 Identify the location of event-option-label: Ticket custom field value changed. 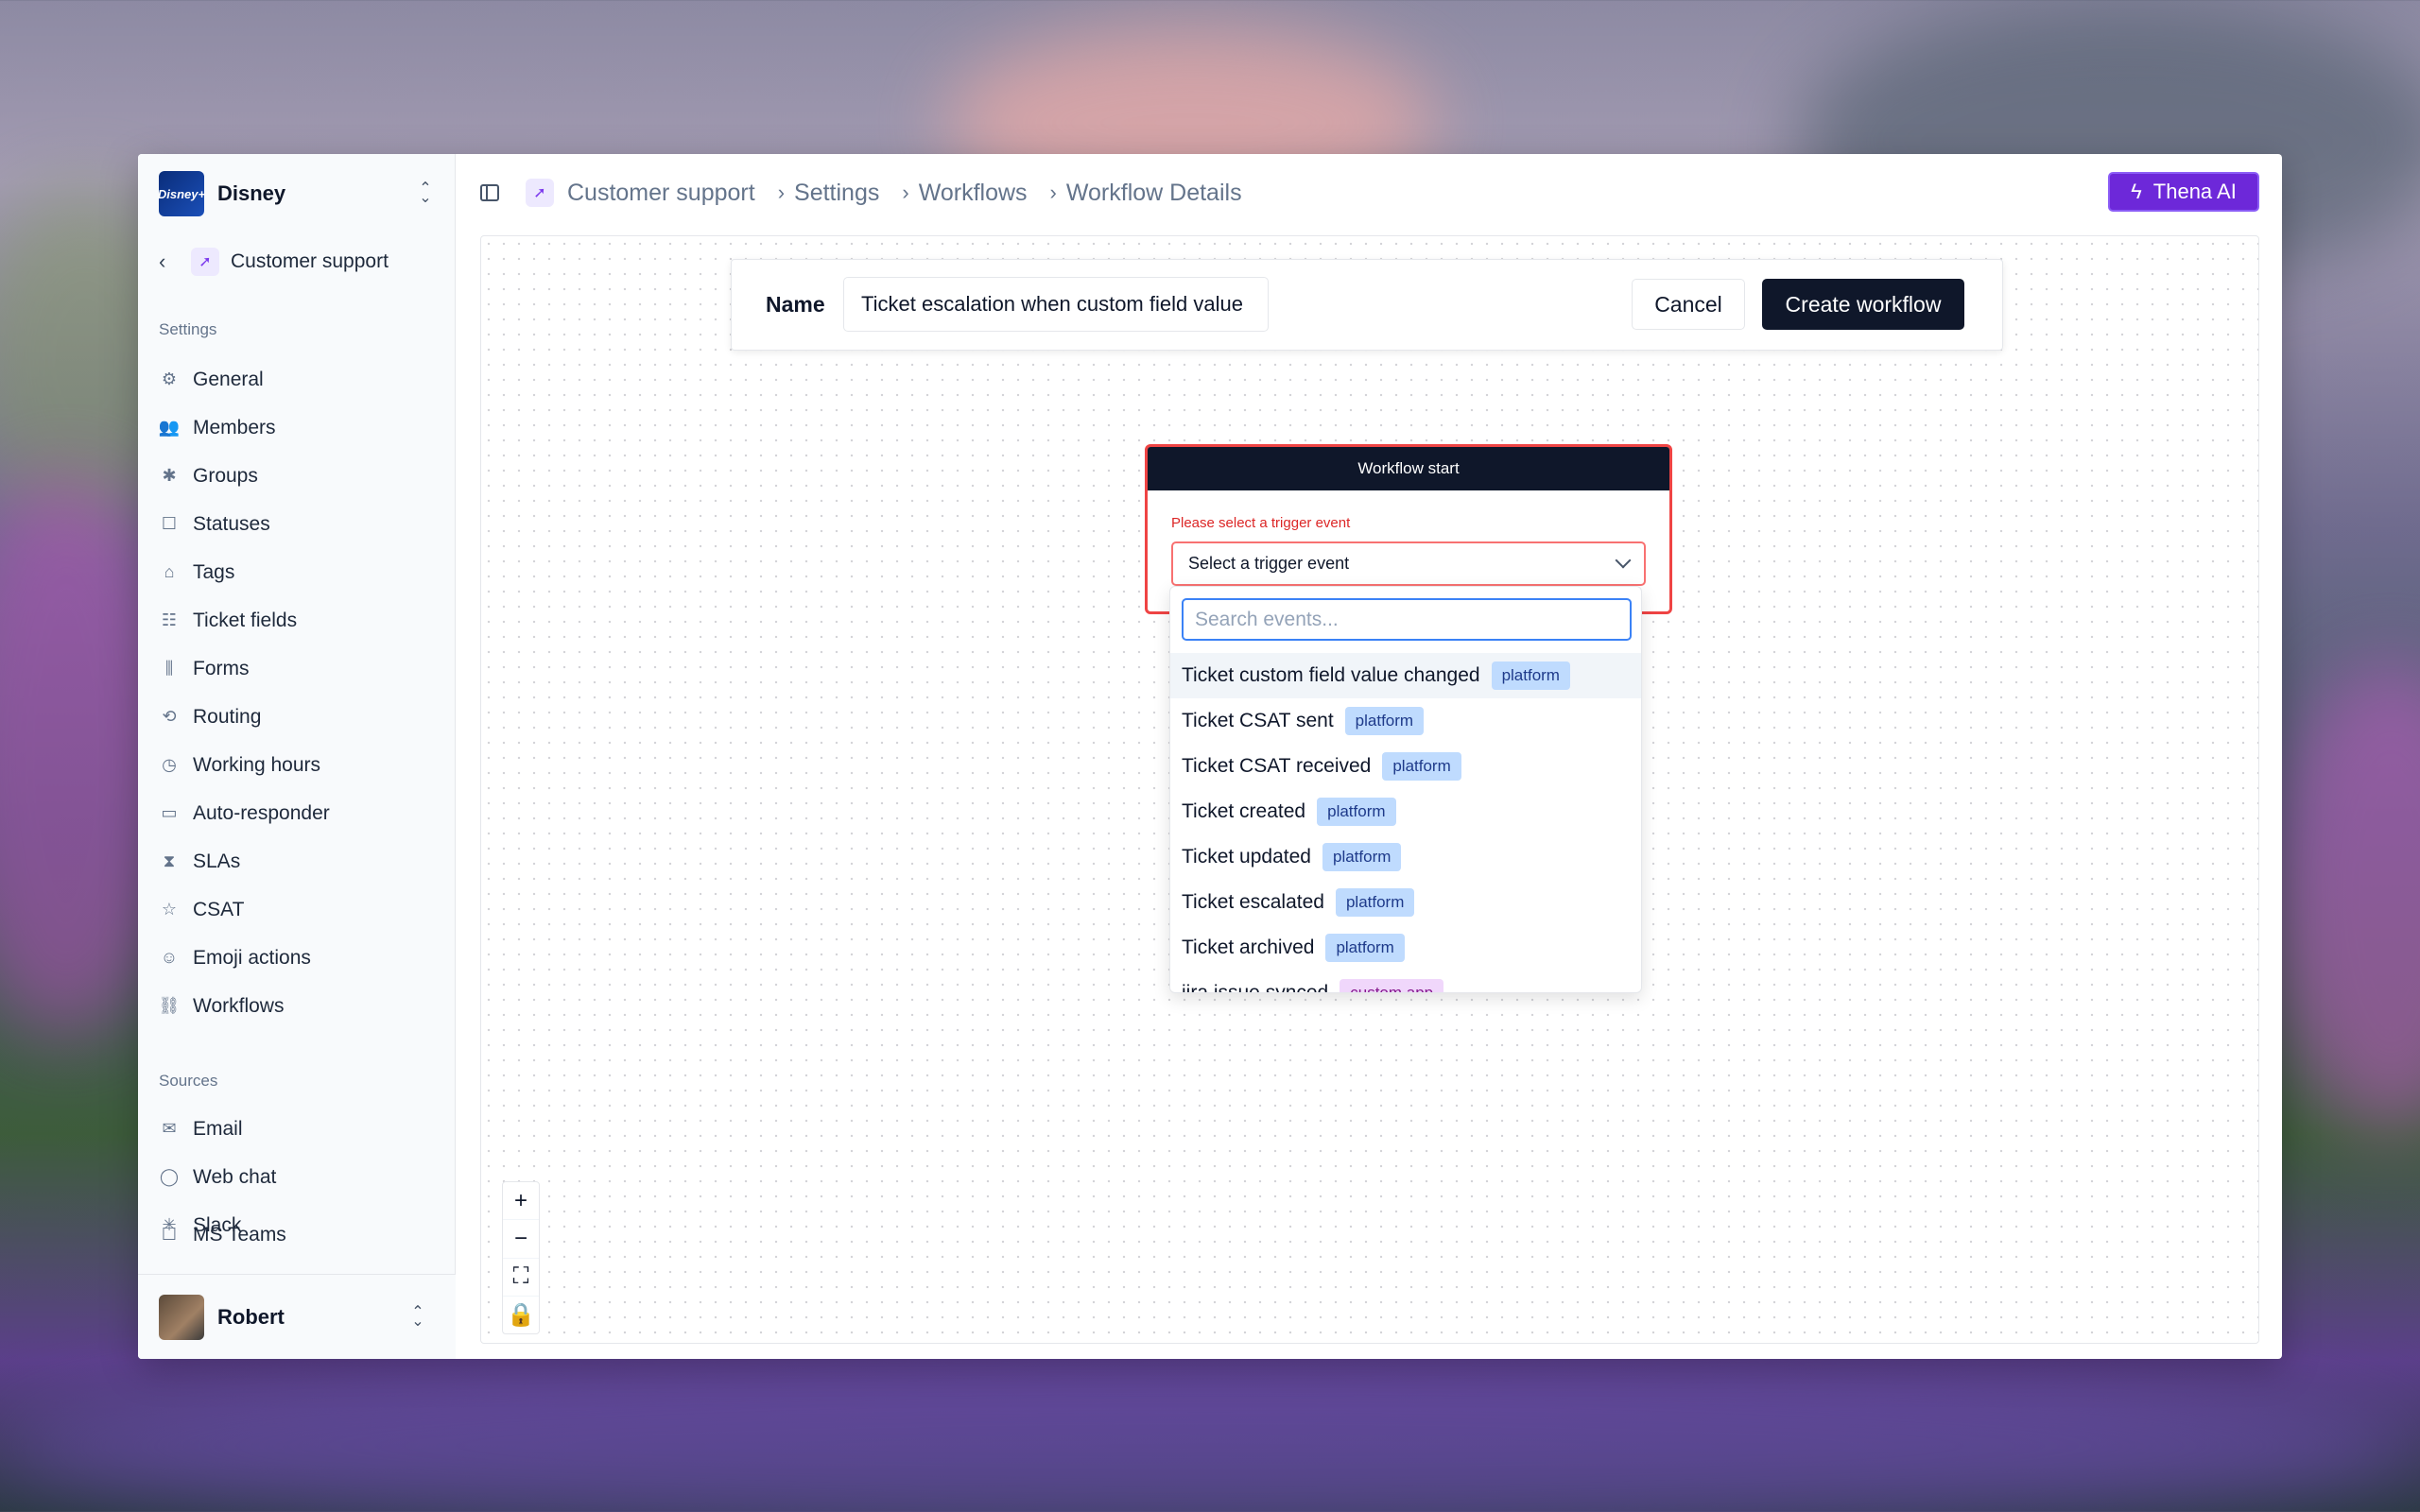
(1331, 675).